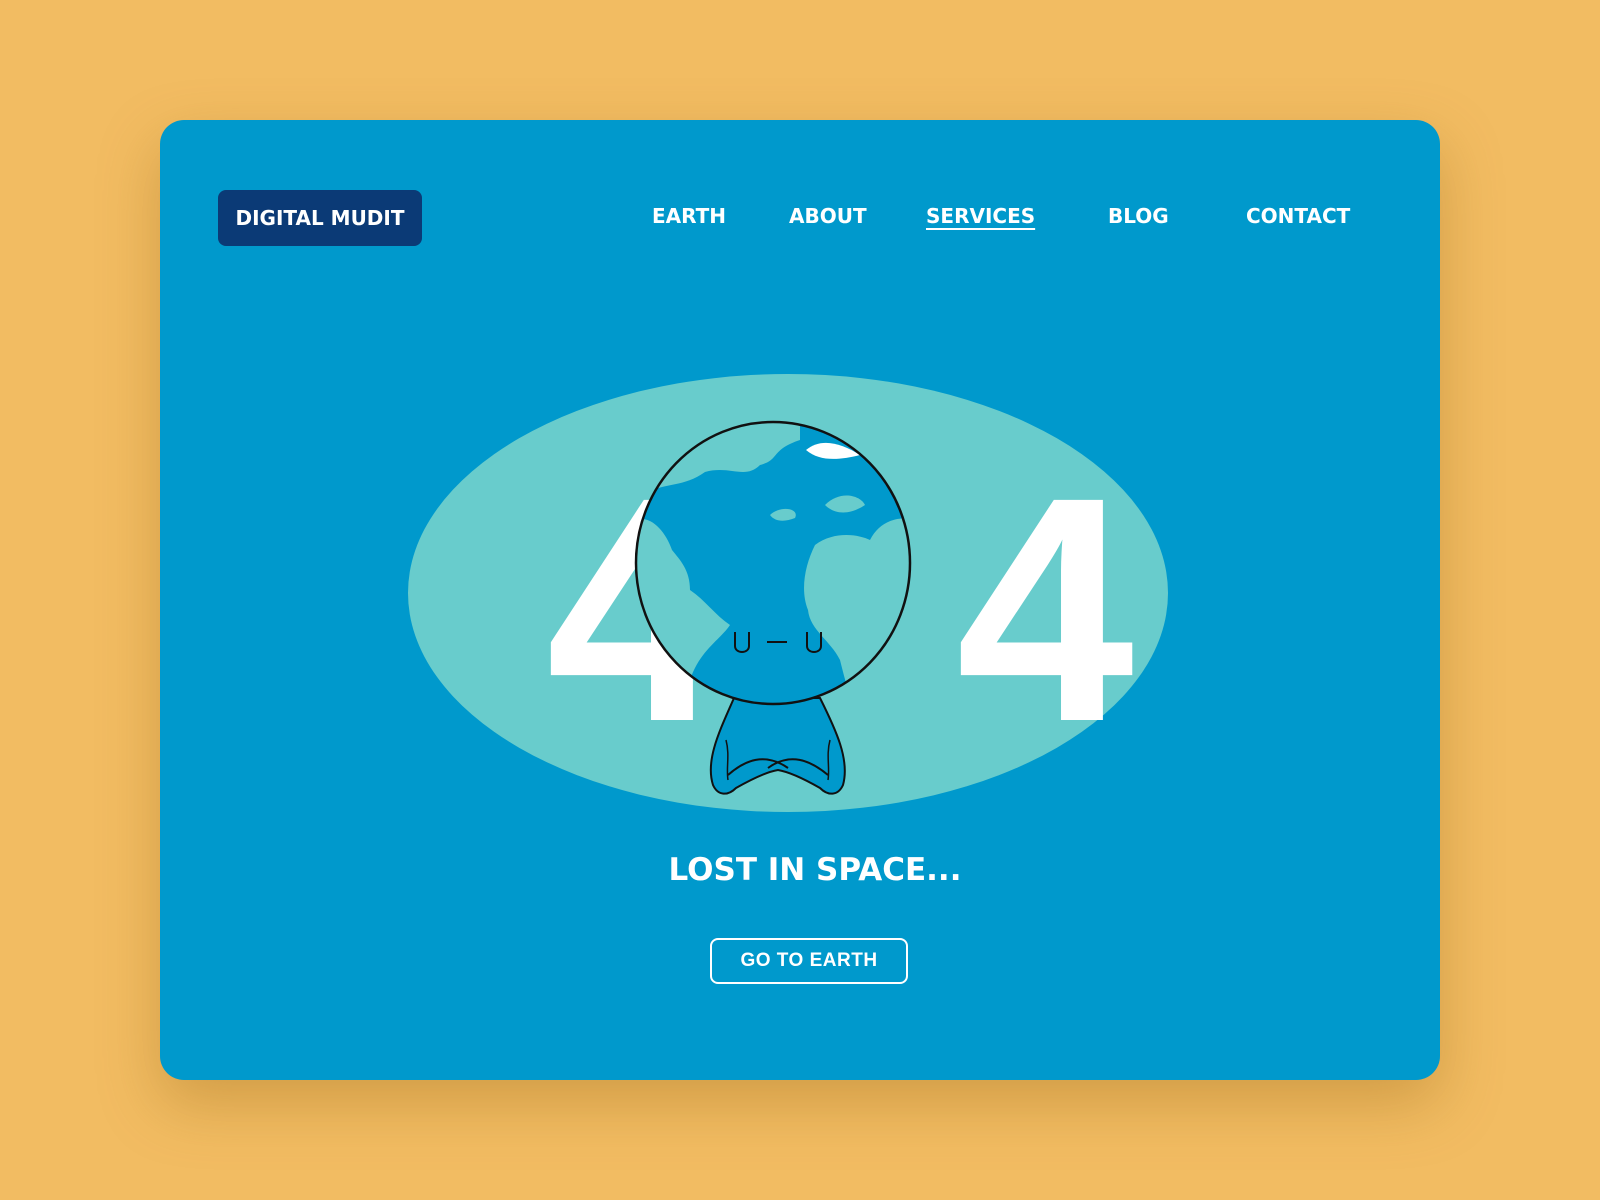 The image size is (1600, 1200). Describe the element at coordinates (809, 961) in the screenshot. I see `go-to-earth-button: GO TO EARTH` at that location.